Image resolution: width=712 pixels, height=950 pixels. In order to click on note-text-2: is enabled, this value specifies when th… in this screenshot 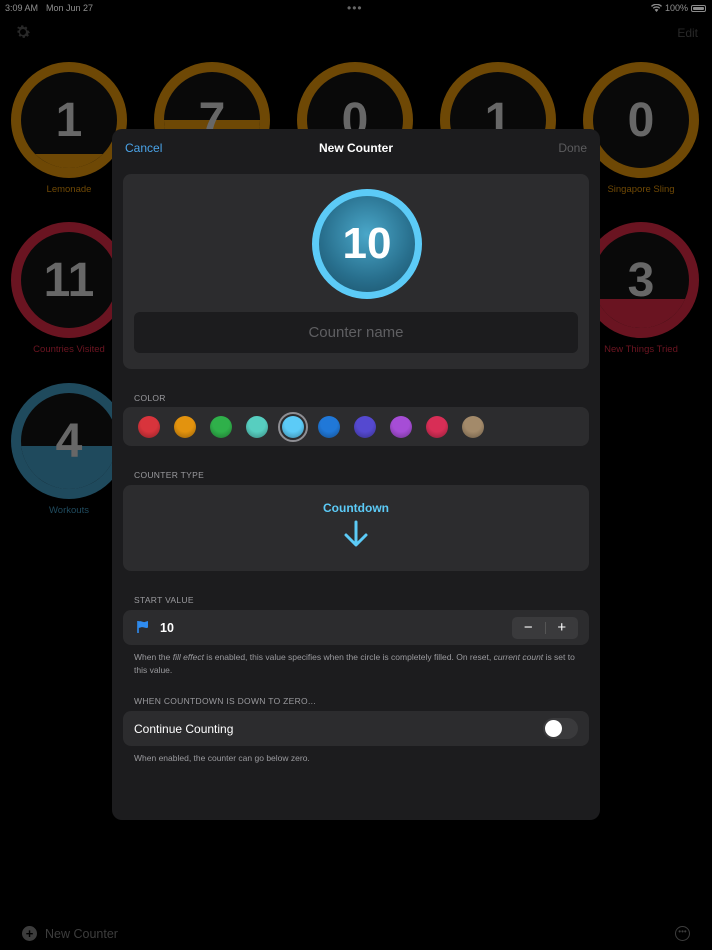, I will do `click(348, 657)`.